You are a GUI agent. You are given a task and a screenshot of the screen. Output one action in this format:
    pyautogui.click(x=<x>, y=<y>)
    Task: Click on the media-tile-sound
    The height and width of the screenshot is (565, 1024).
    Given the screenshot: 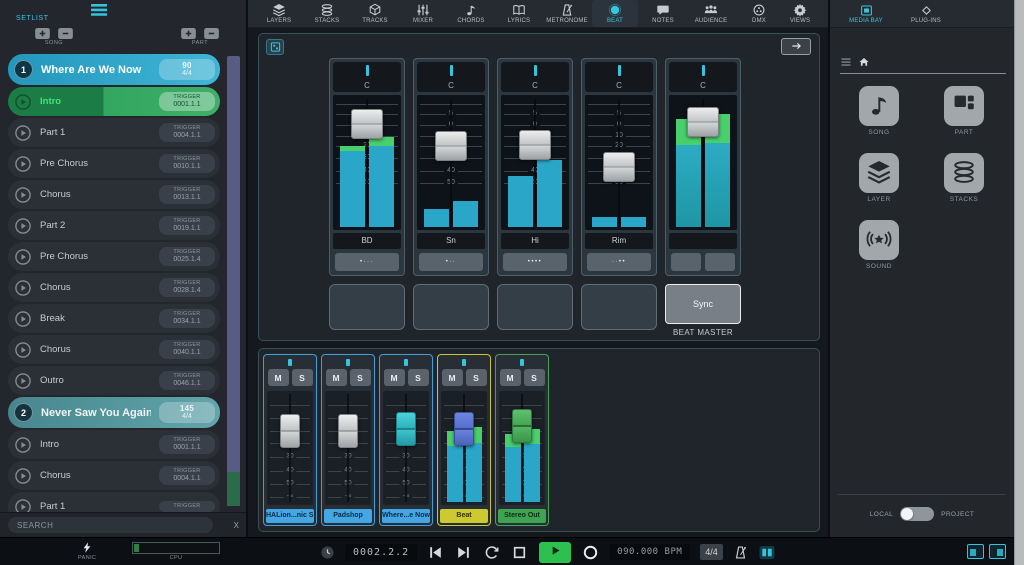 What is the action you would take?
    pyautogui.click(x=879, y=240)
    